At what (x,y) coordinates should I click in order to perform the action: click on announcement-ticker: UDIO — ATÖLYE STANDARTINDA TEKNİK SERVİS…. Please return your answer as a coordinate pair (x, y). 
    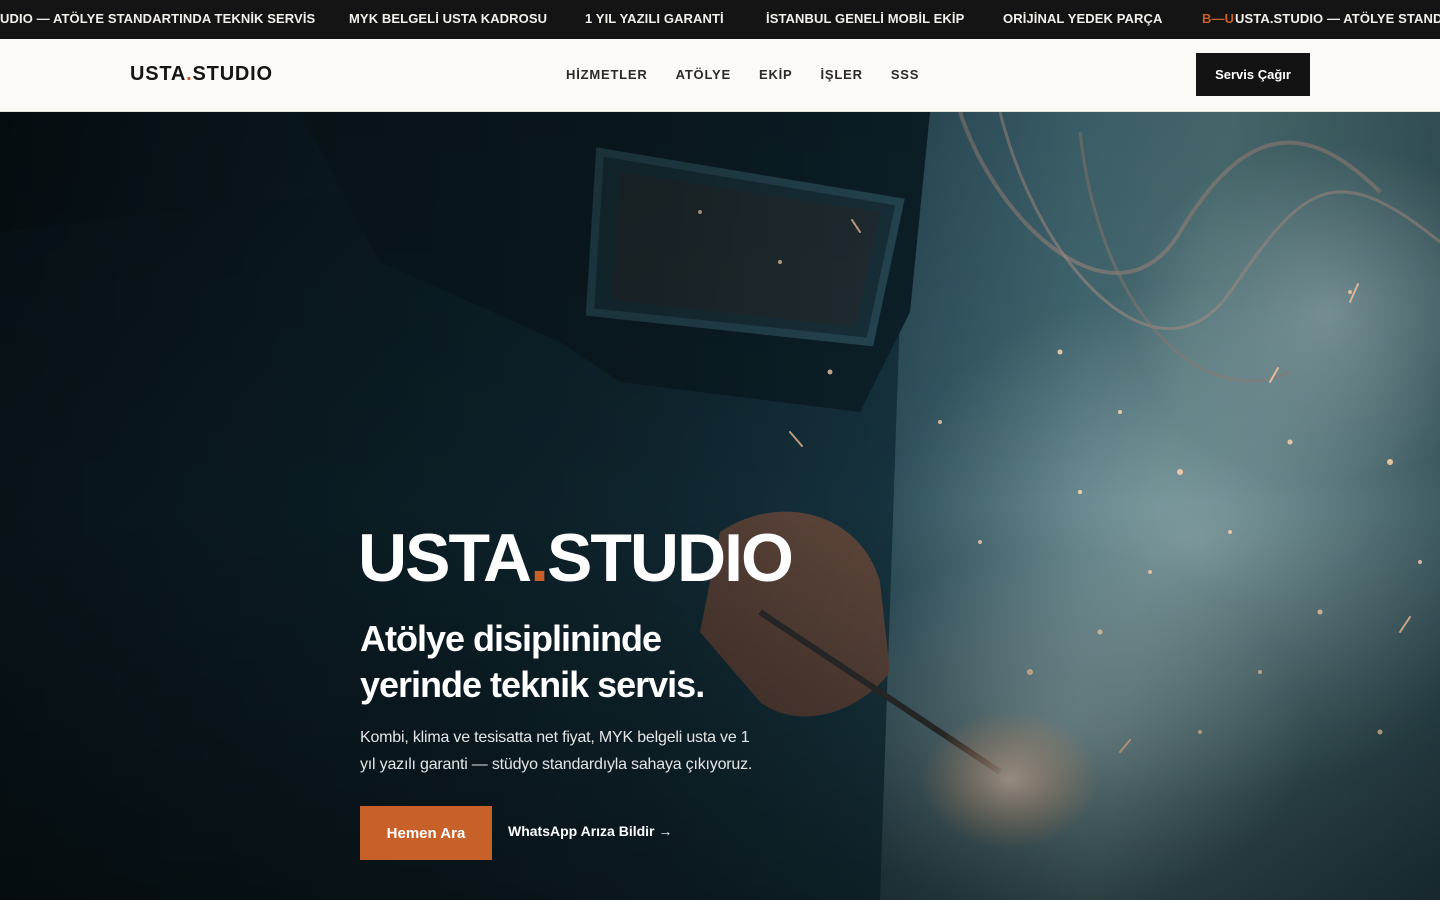
    Looking at the image, I should click on (720, 19).